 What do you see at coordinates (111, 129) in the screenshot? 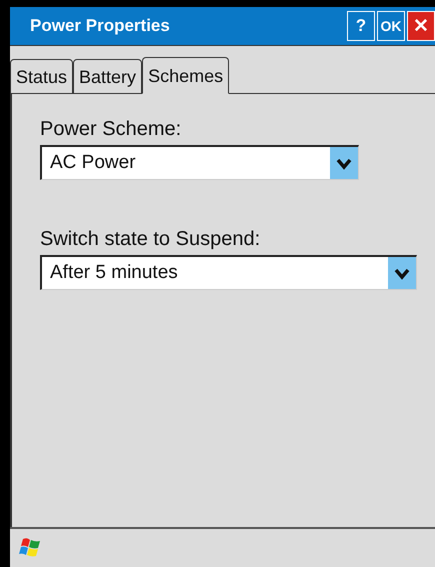
I see `field-label: Power Scheme:` at bounding box center [111, 129].